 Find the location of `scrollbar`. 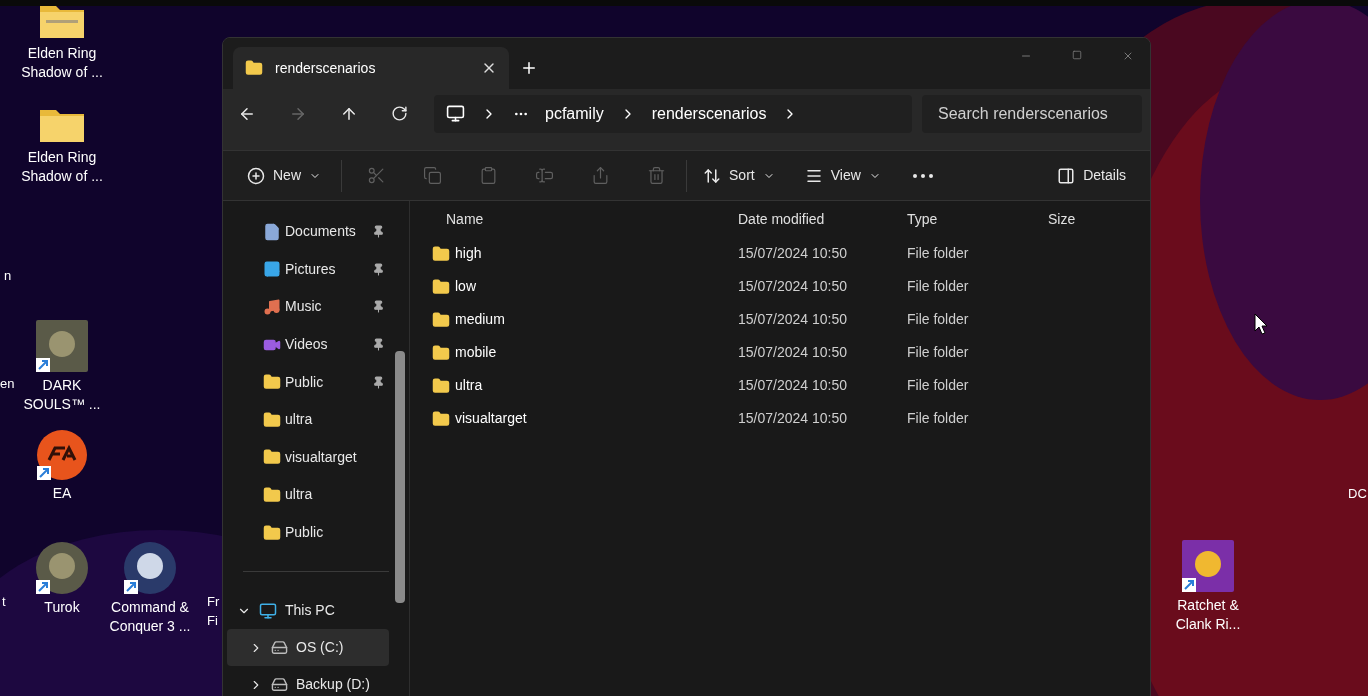

scrollbar is located at coordinates (400, 477).